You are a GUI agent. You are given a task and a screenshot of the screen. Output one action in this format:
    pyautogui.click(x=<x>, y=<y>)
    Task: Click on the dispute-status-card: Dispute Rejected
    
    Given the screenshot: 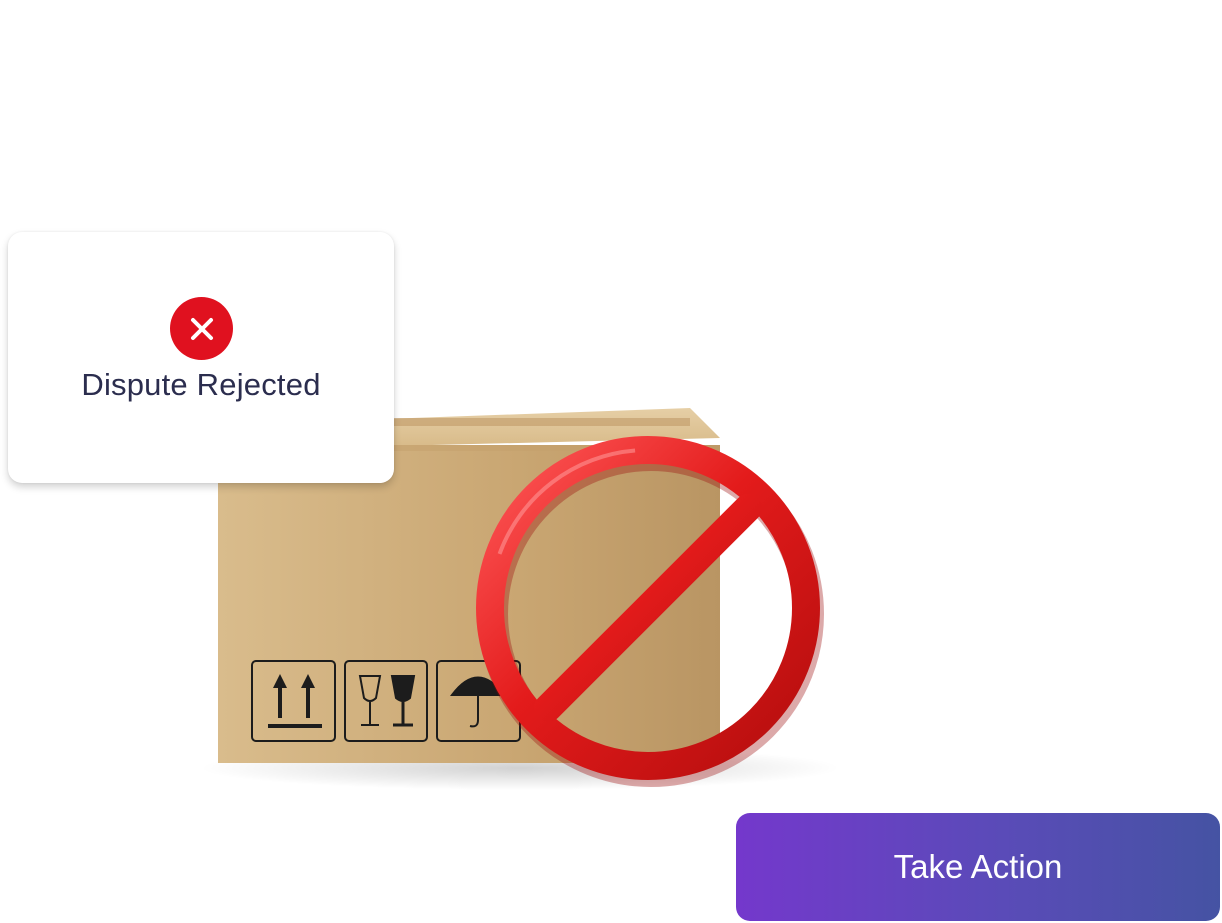 What is the action you would take?
    pyautogui.click(x=201, y=357)
    